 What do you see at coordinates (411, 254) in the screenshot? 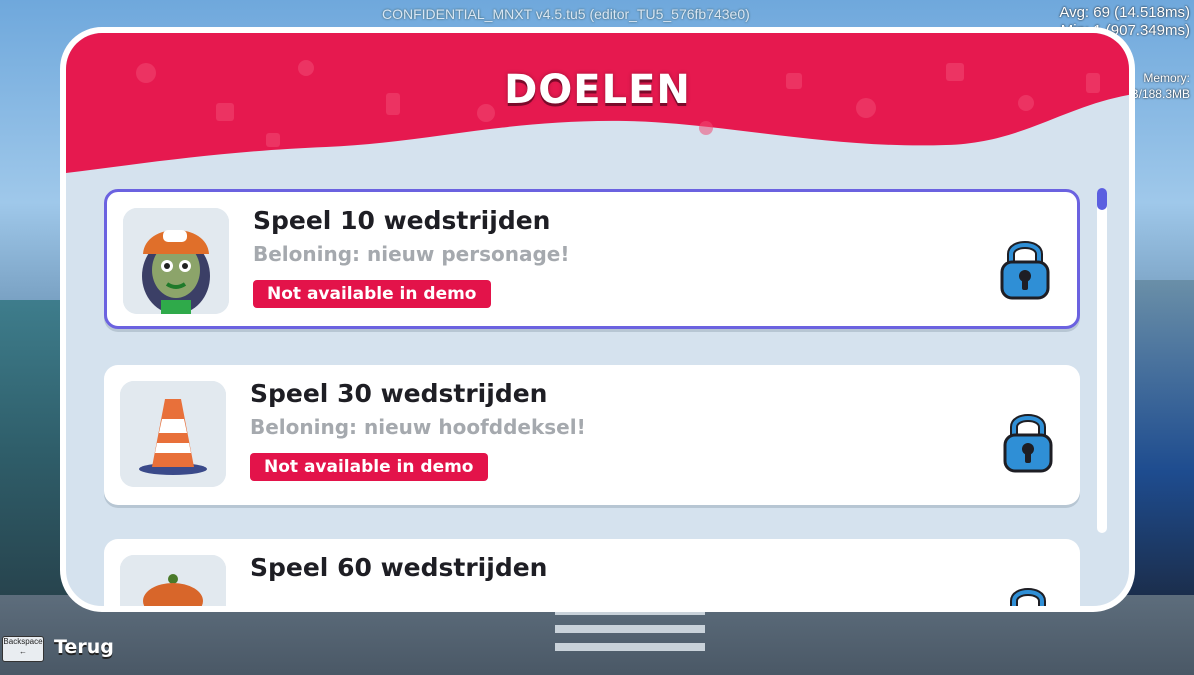
I see `goal-reward: Beloning: nieuw personage!` at bounding box center [411, 254].